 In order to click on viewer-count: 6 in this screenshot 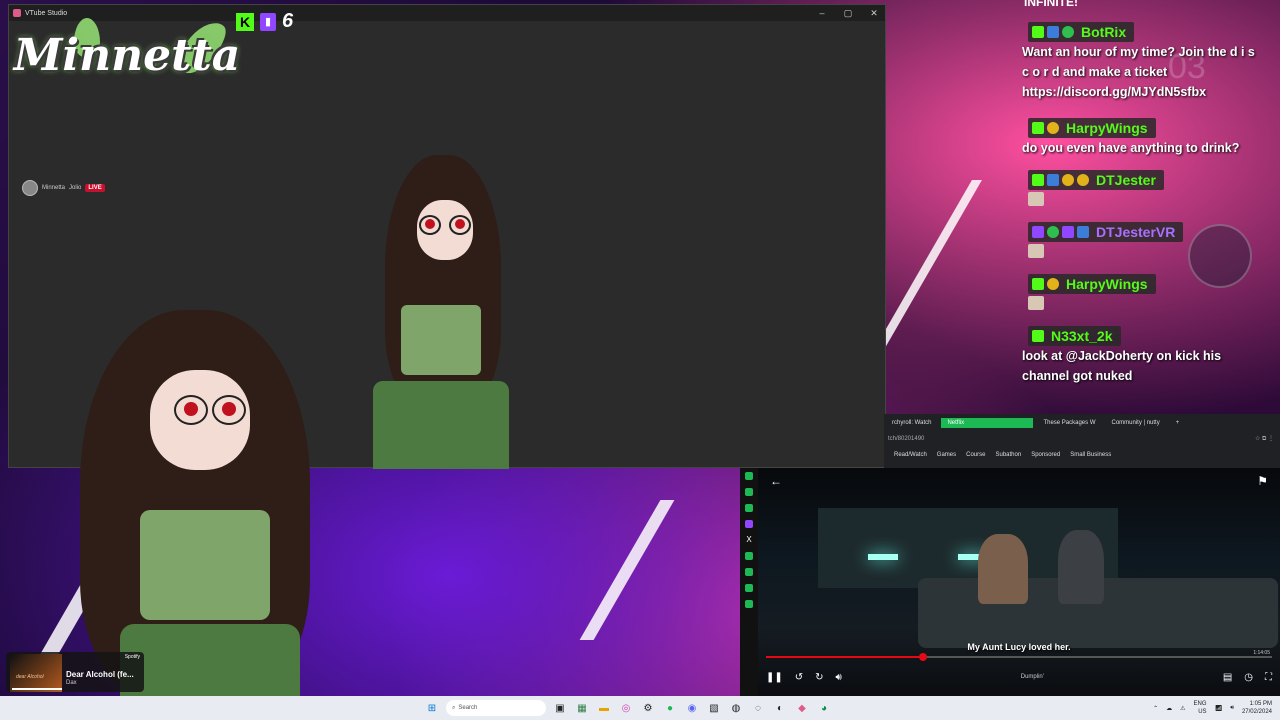, I will do `click(288, 21)`.